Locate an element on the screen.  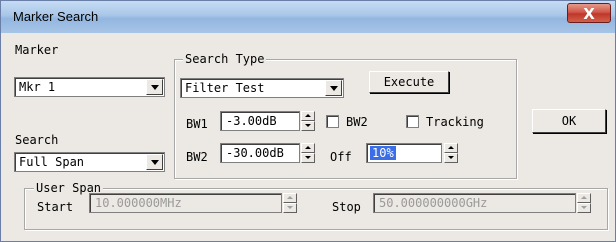
off-spinner is located at coordinates (451, 153).